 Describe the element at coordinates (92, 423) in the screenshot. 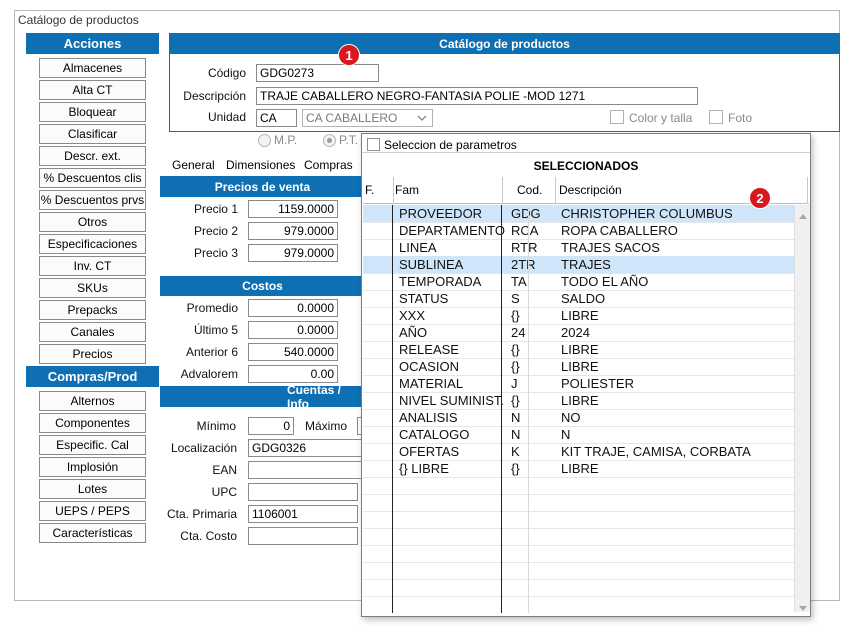

I see `compras-button: Componentes` at that location.